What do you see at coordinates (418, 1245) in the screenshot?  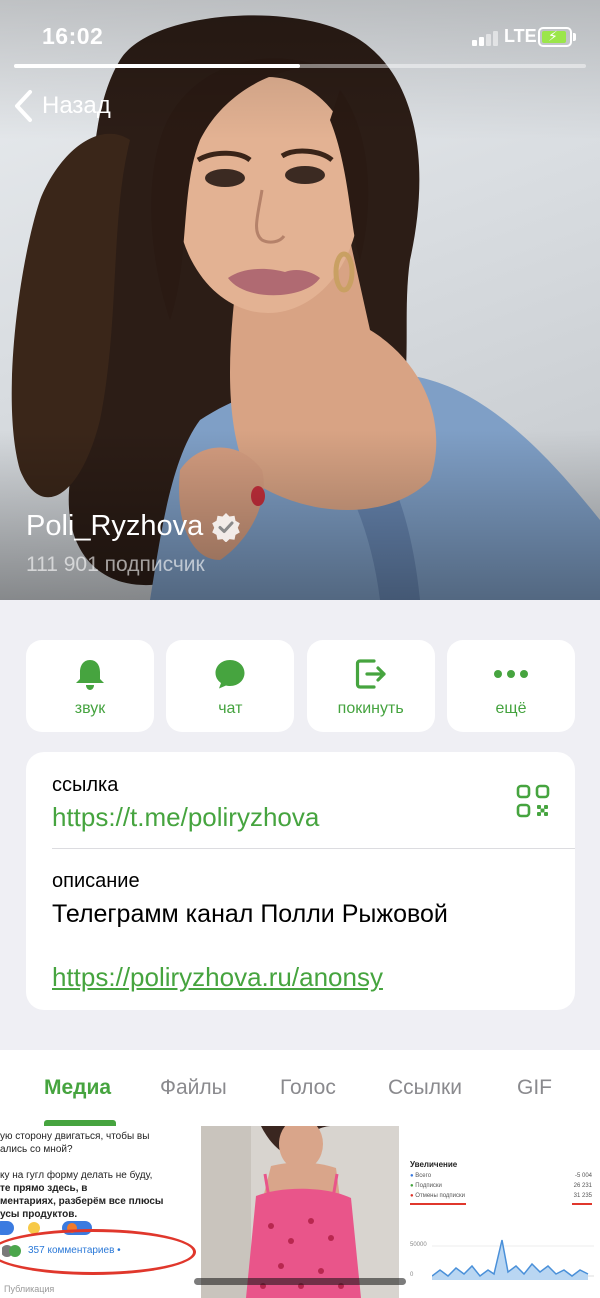 I see `y-tick-label: 50000` at bounding box center [418, 1245].